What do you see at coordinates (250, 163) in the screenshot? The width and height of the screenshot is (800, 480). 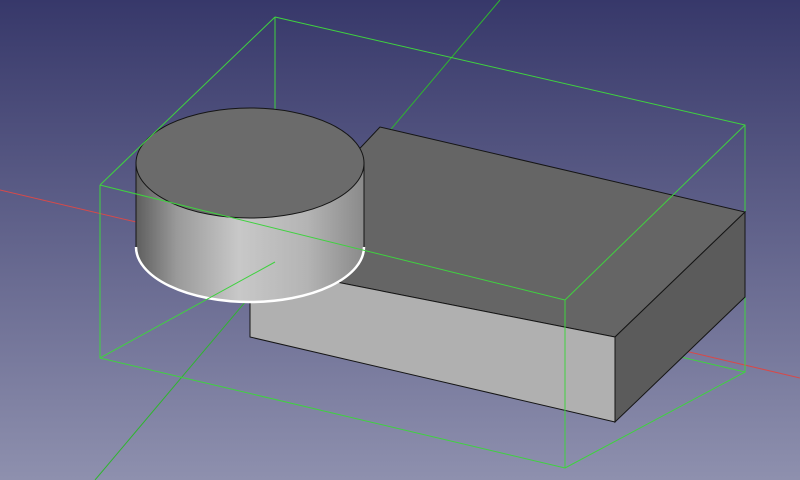 I see `cylinder-top-face` at bounding box center [250, 163].